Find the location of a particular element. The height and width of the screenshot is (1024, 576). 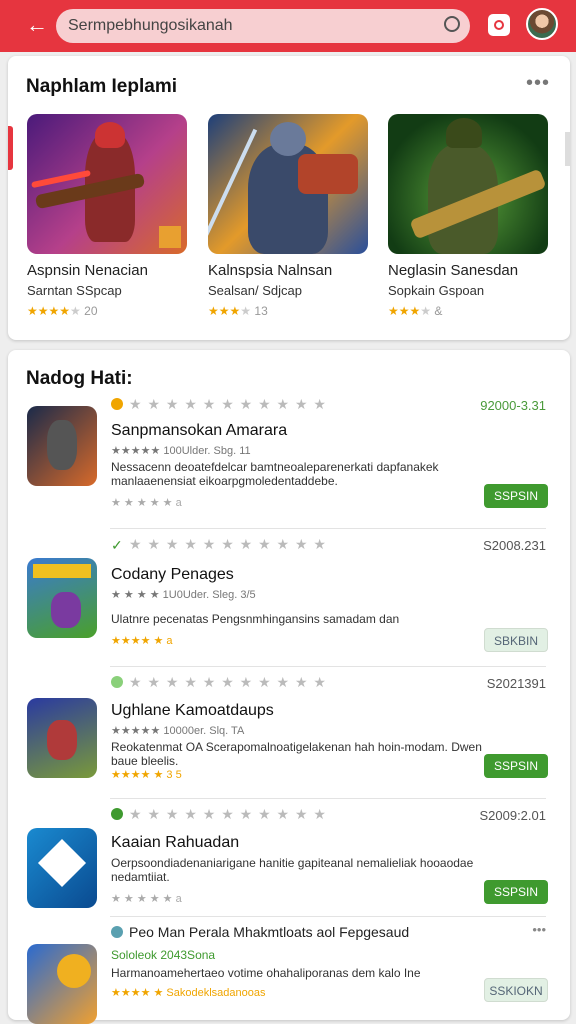

app-meta: ★ ★ ★ ★ 1U0Uder. Sleg. 3/5 is located at coordinates (183, 595).